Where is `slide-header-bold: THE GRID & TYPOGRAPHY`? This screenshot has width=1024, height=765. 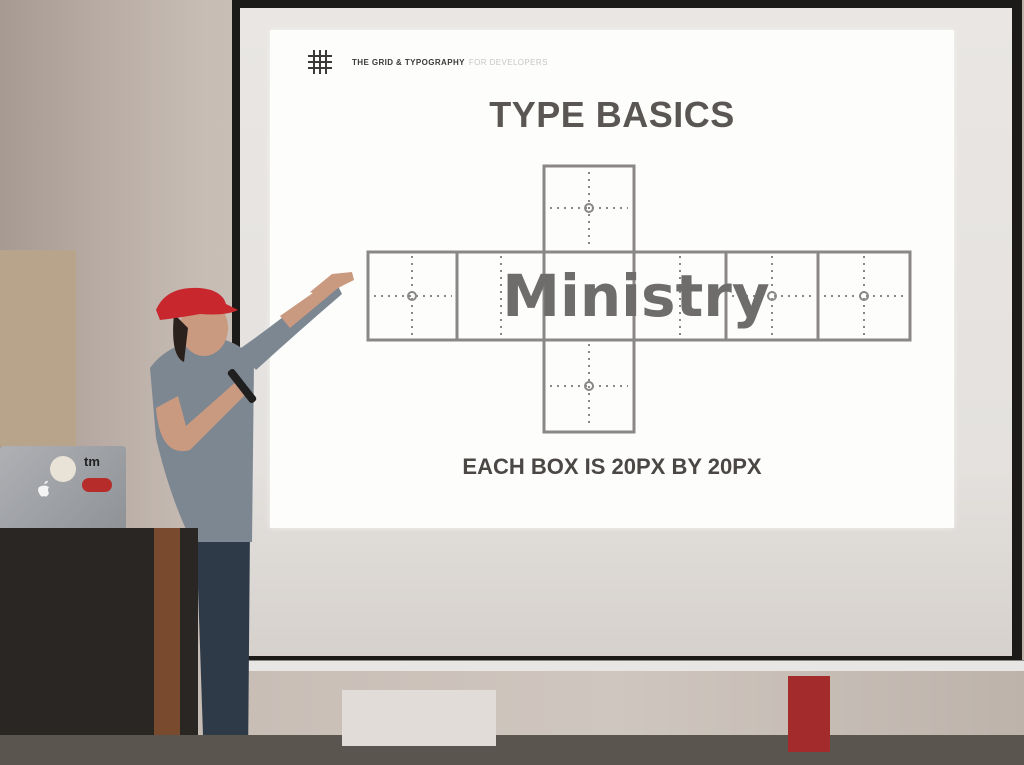
slide-header-bold: THE GRID & TYPOGRAPHY is located at coordinates (408, 62).